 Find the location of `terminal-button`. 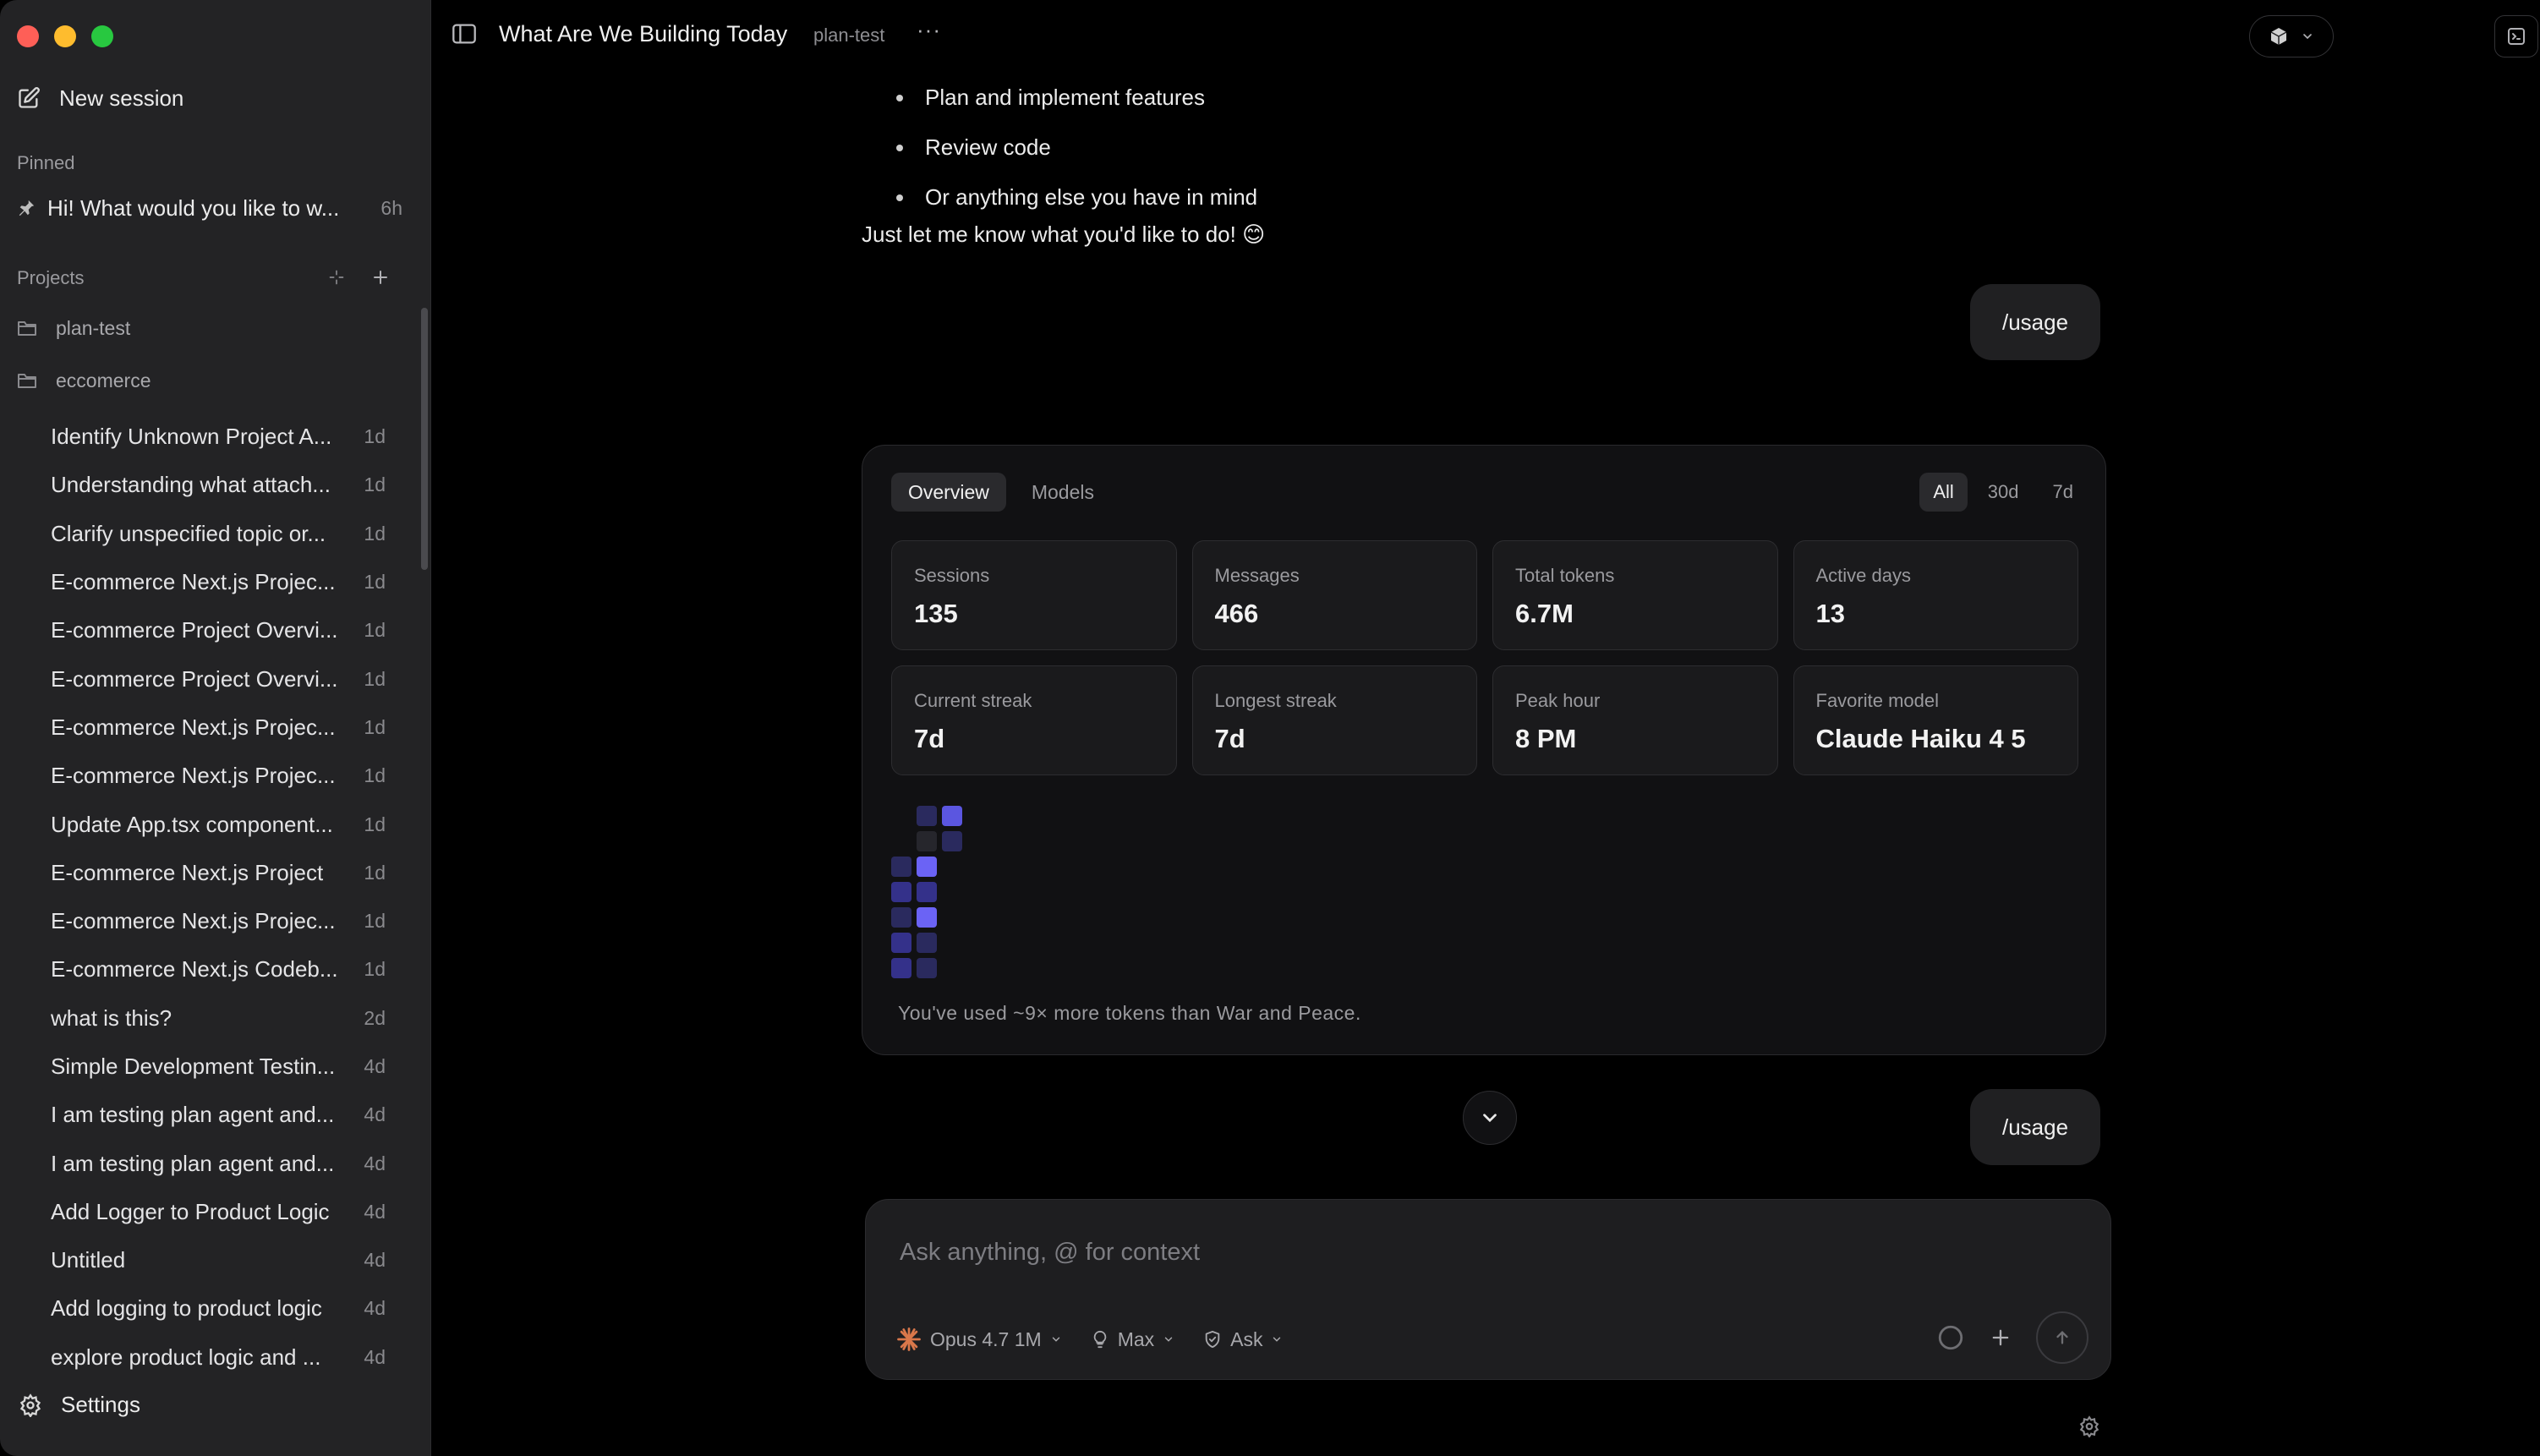

terminal-button is located at coordinates (2516, 36).